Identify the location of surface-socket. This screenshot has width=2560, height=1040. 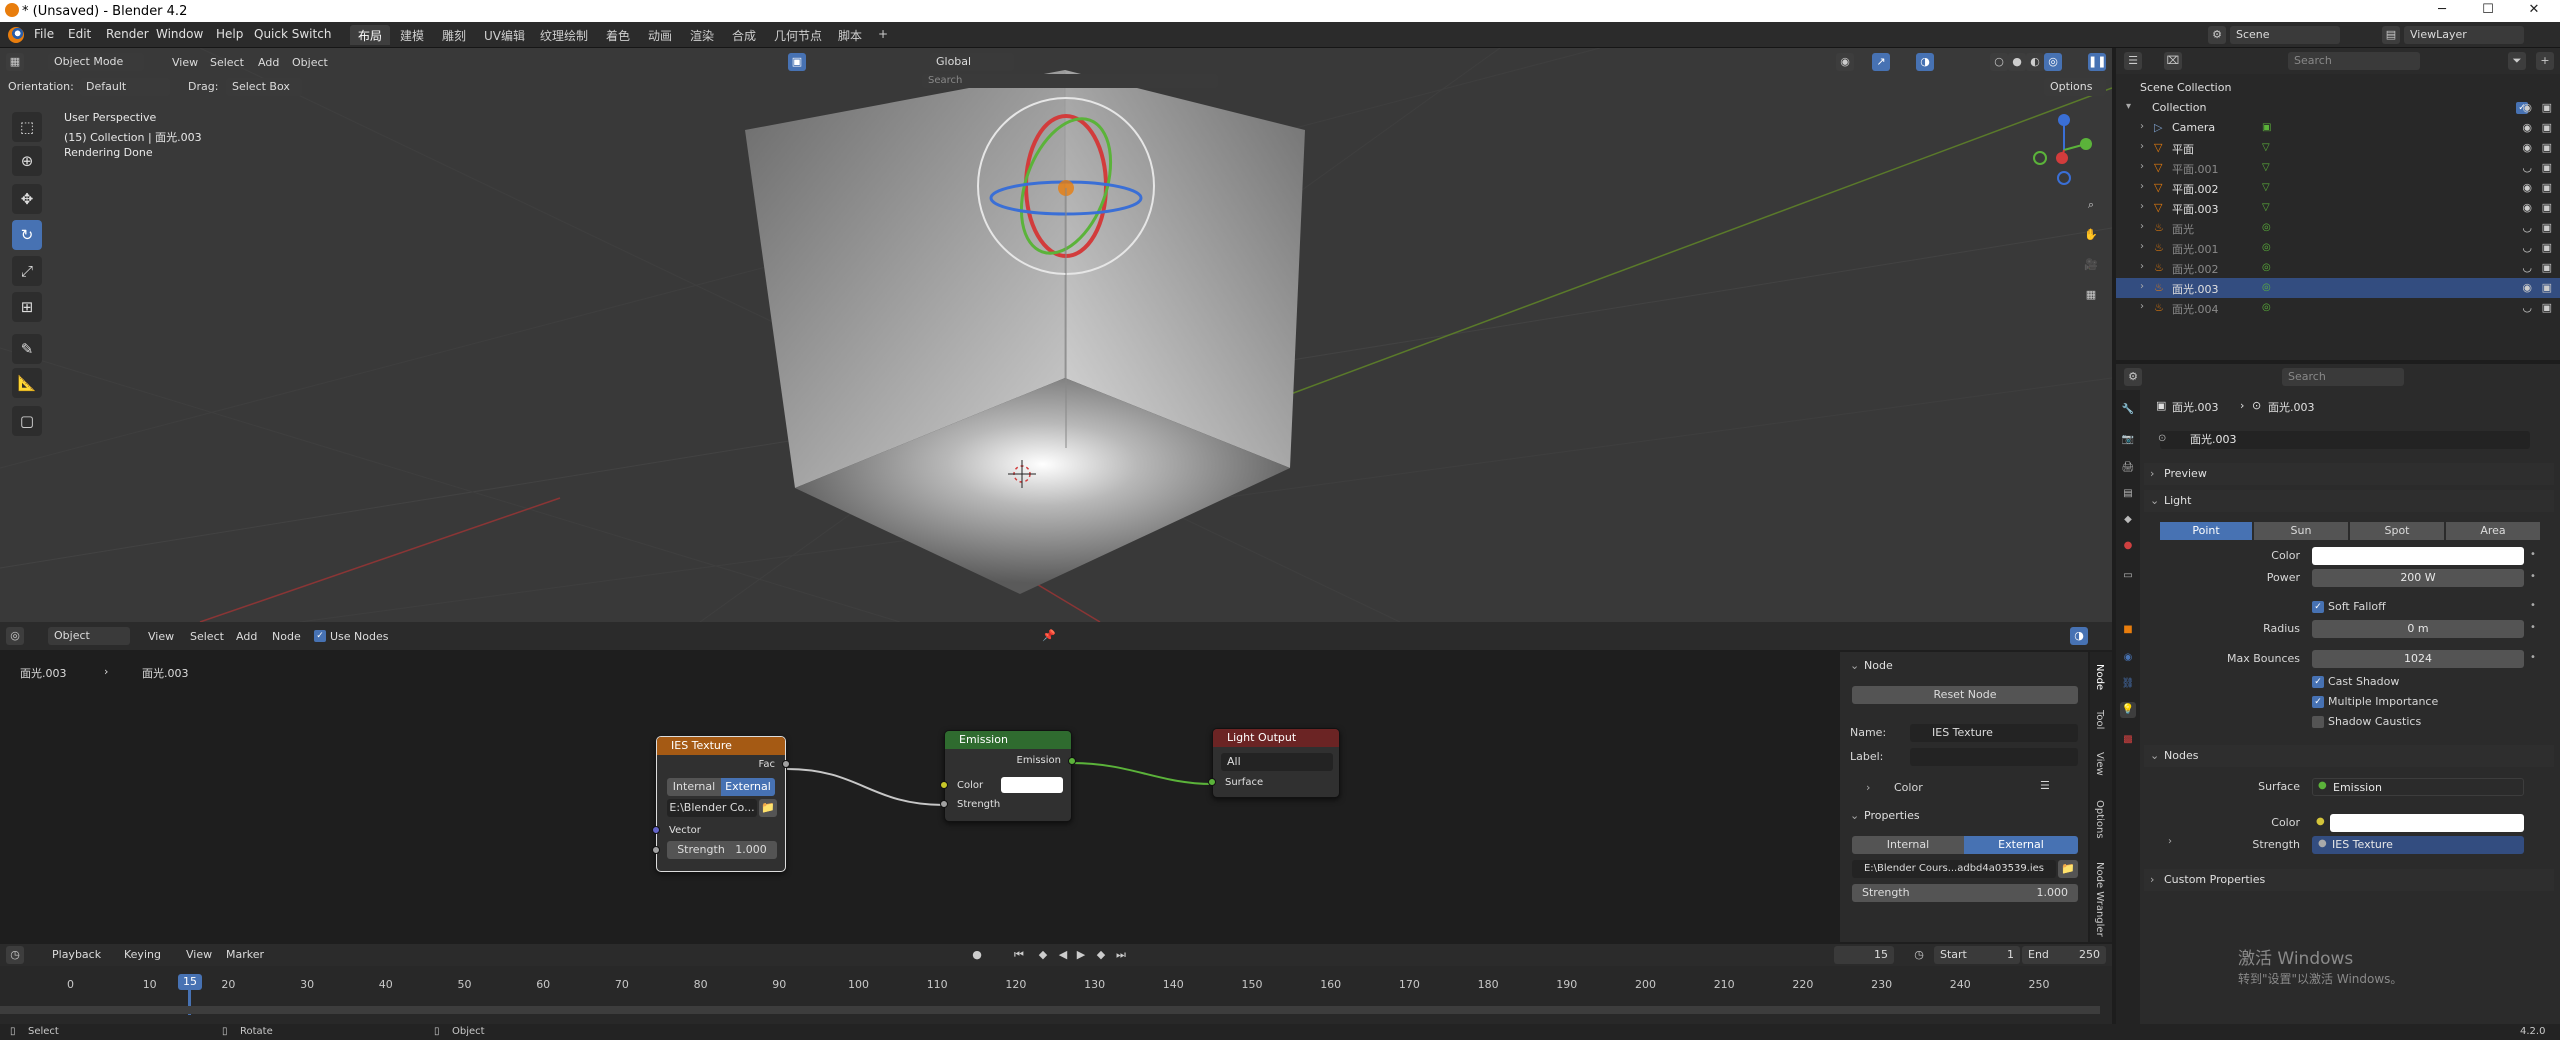
(1212, 782).